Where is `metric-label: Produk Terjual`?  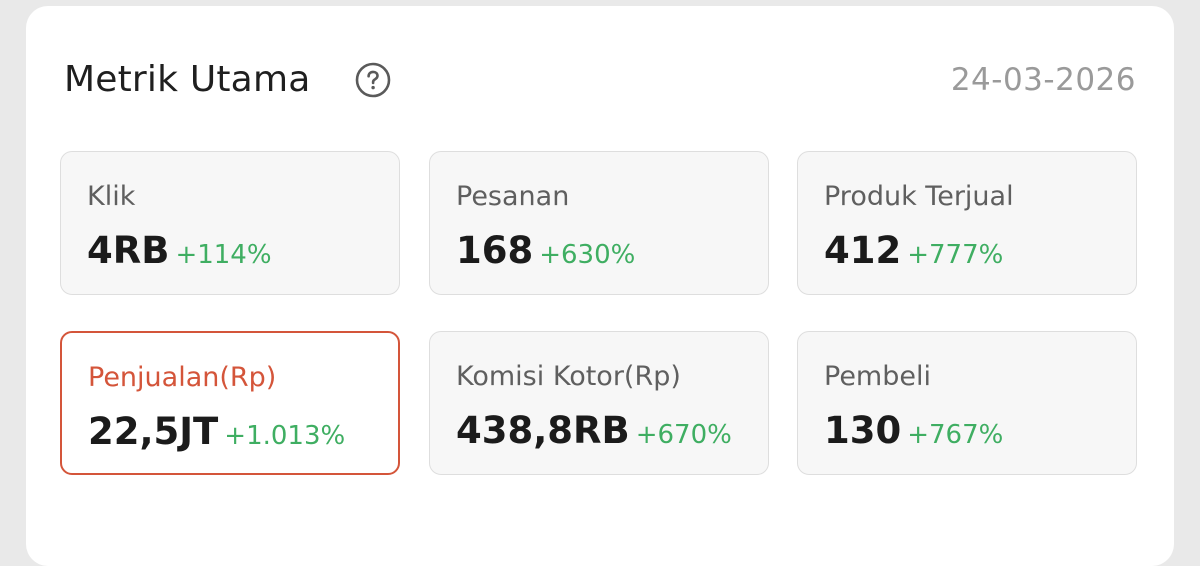 metric-label: Produk Terjual is located at coordinates (919, 196).